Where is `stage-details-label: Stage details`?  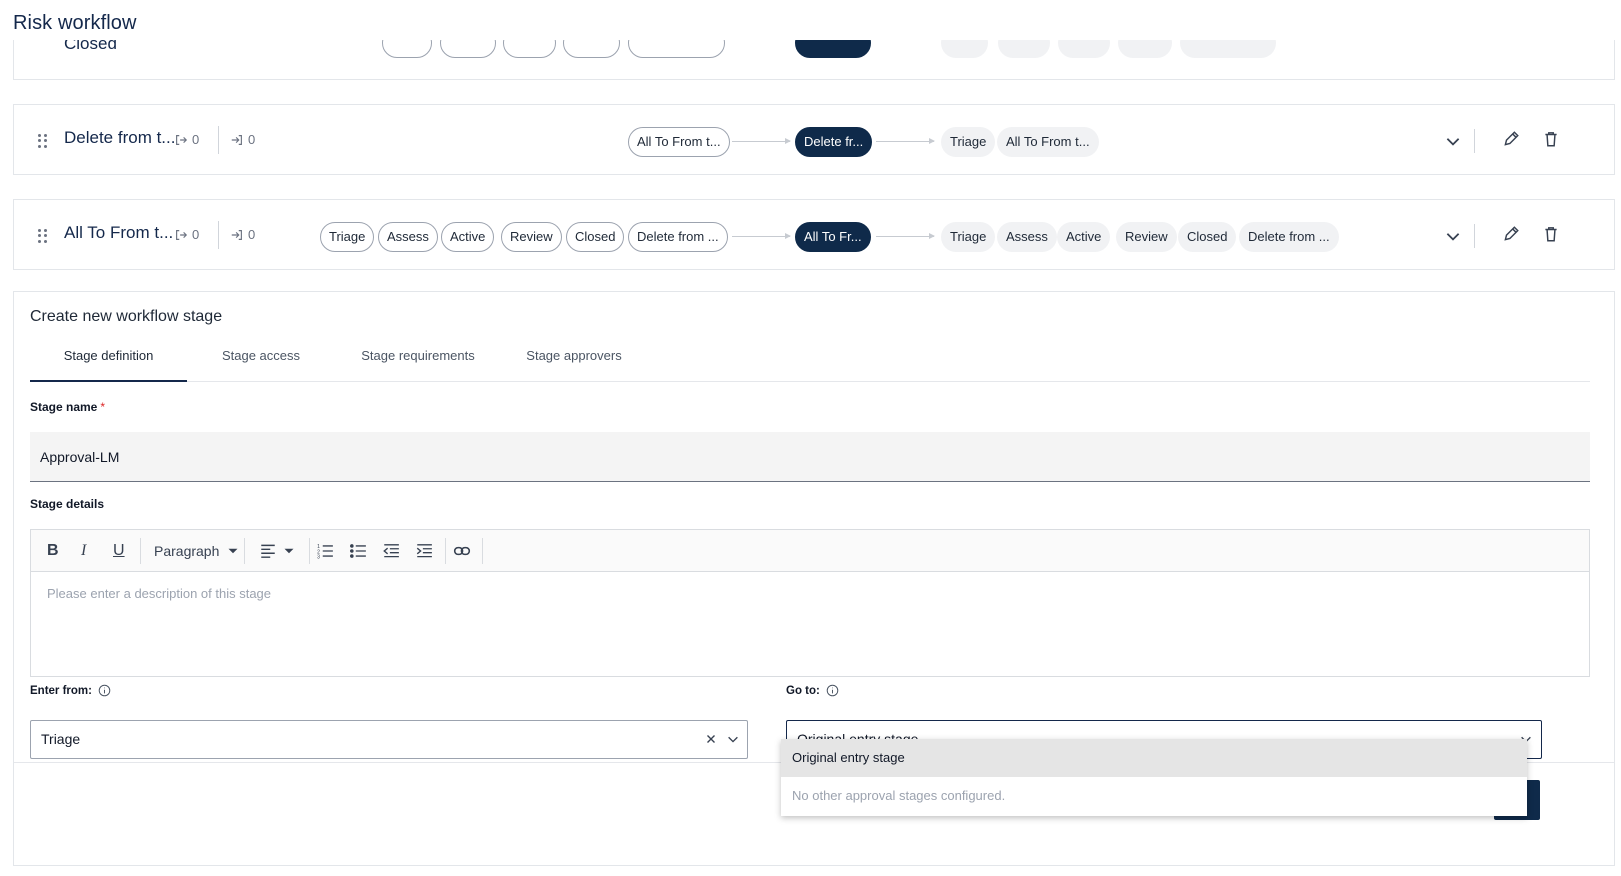 stage-details-label: Stage details is located at coordinates (67, 504).